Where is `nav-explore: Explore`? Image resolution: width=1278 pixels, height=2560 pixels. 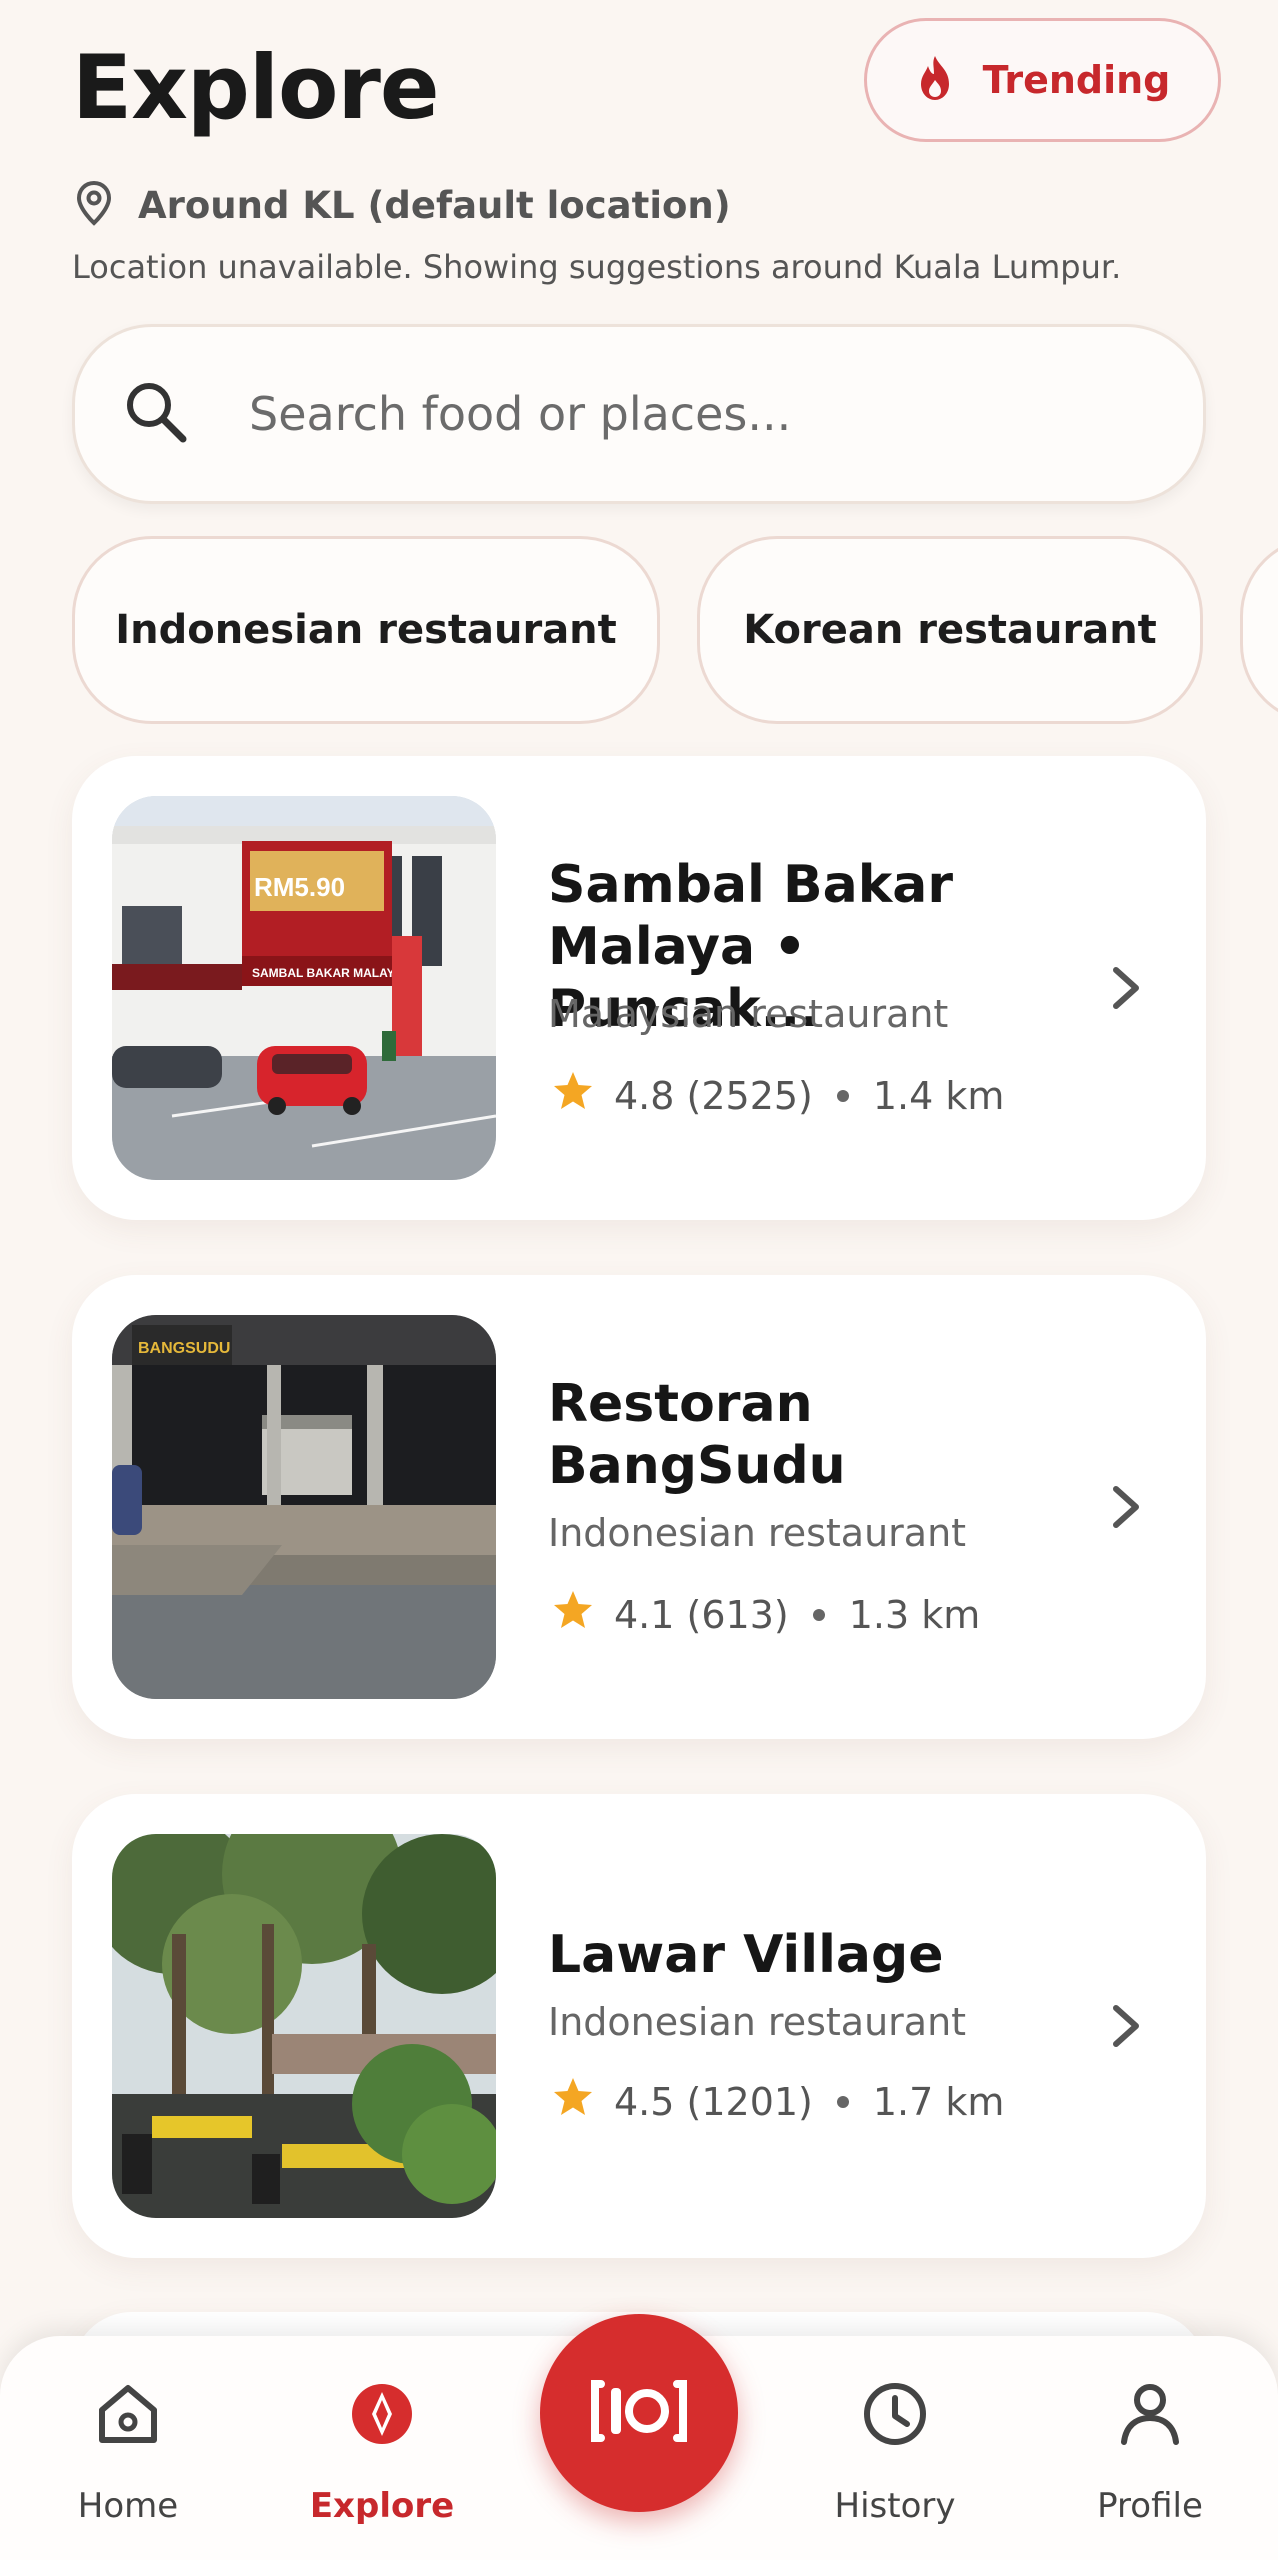
nav-explore: Explore is located at coordinates (382, 2448).